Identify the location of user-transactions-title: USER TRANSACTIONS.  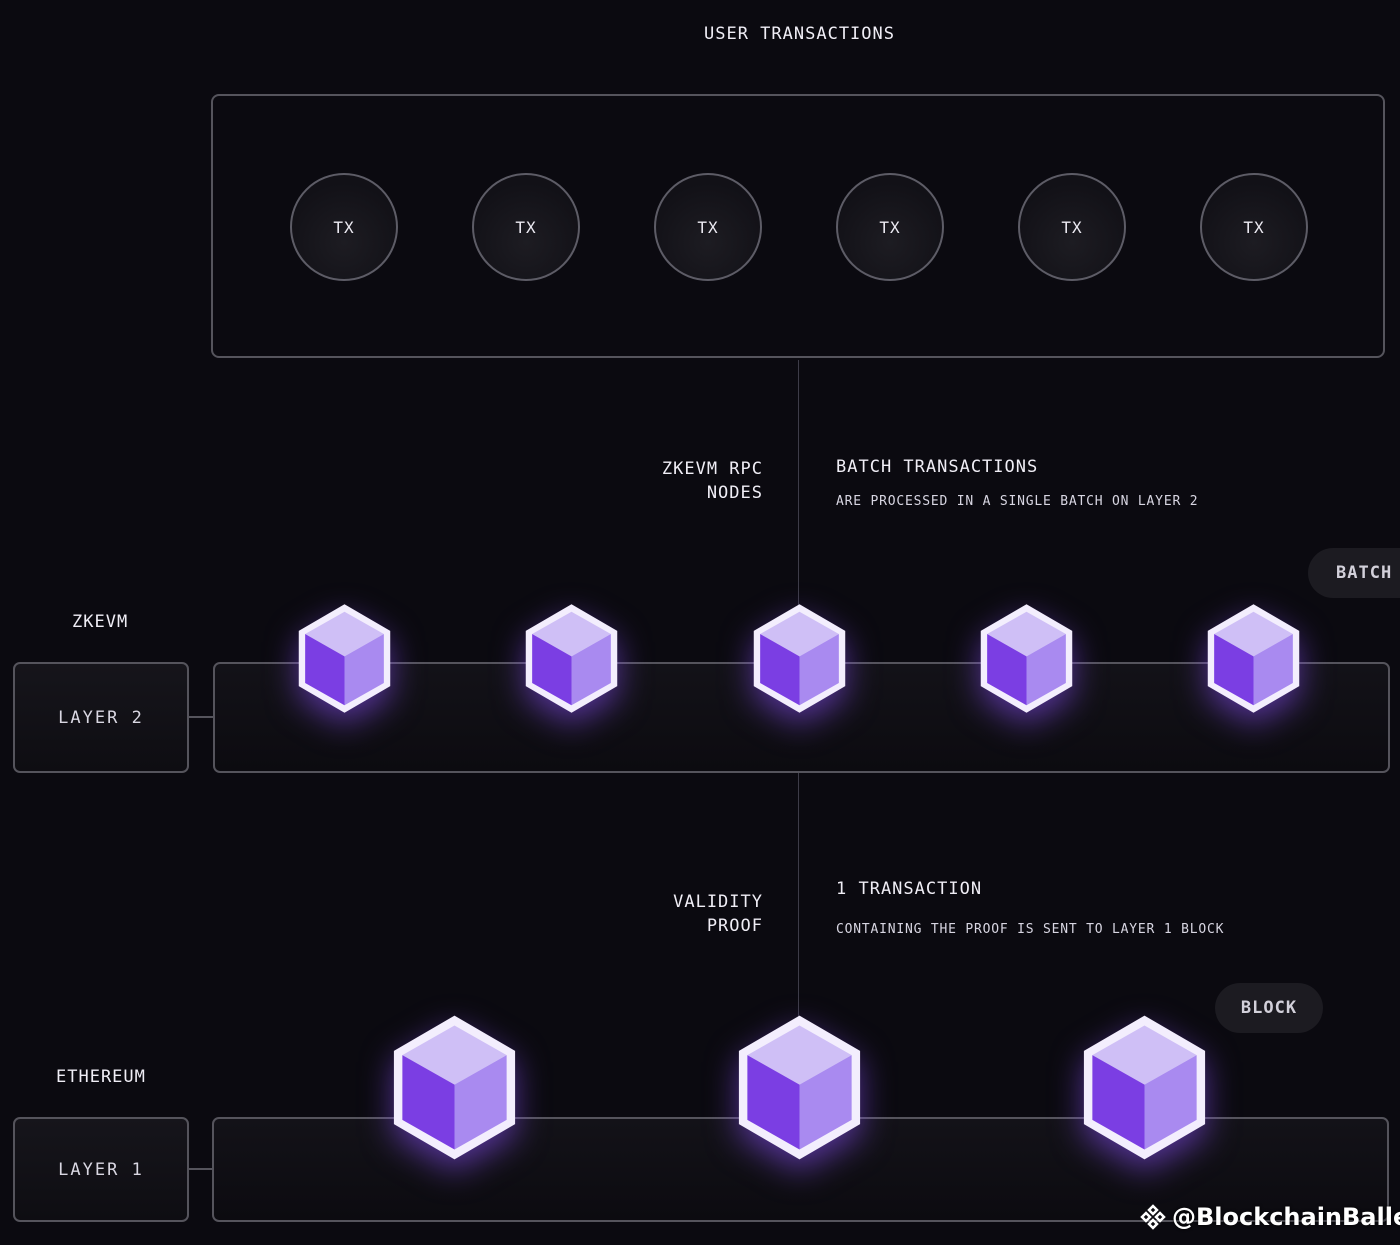
(799, 34).